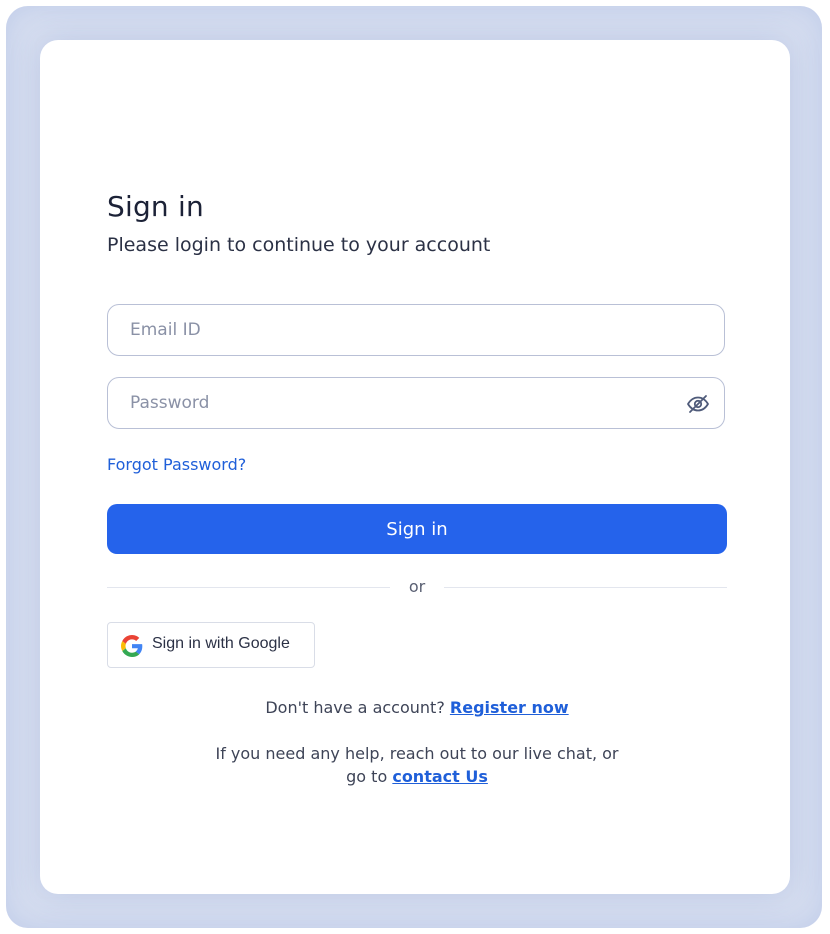 This screenshot has width=830, height=934. Describe the element at coordinates (400, 403) in the screenshot. I see `password-input` at that location.